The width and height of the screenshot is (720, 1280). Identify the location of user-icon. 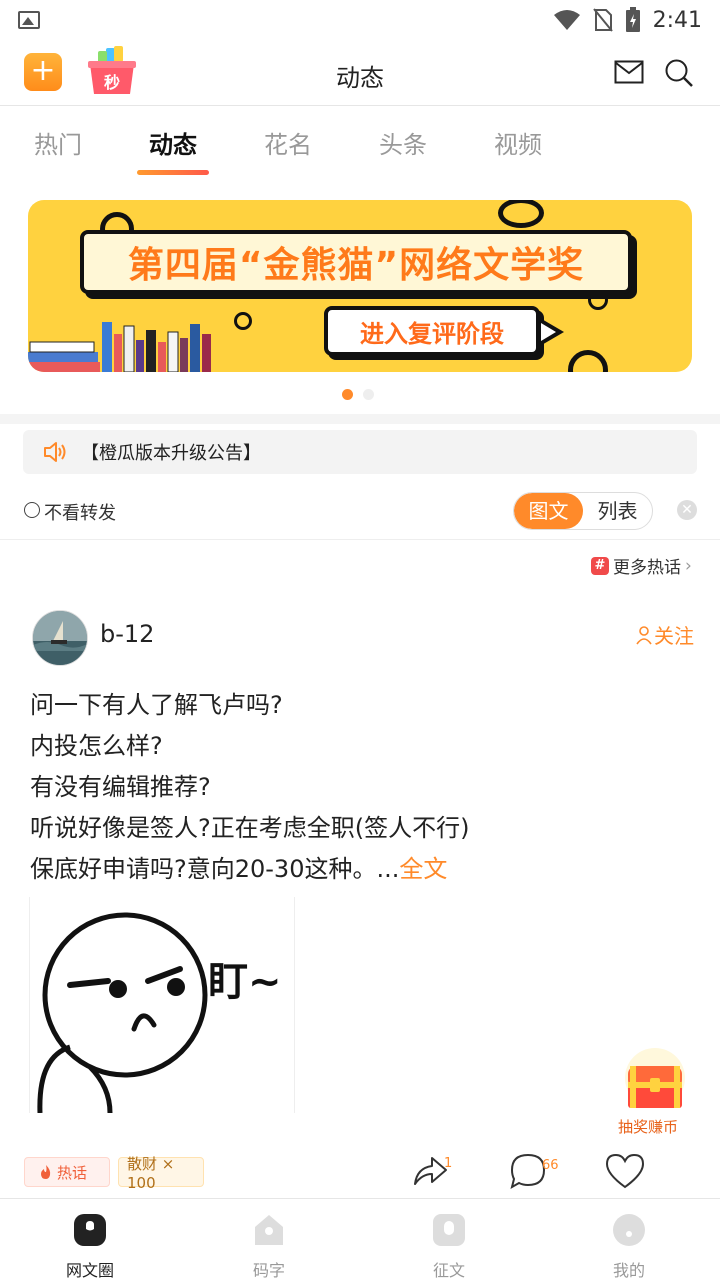
(644, 634).